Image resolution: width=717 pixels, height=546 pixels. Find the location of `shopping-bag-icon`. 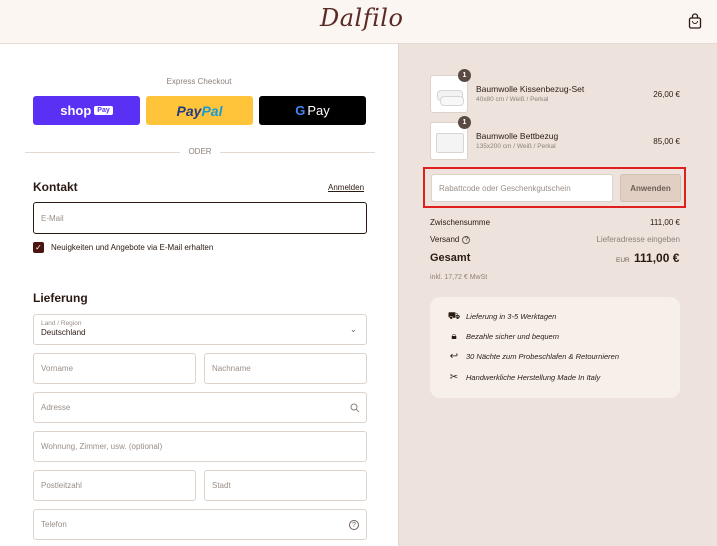

shopping-bag-icon is located at coordinates (695, 21).